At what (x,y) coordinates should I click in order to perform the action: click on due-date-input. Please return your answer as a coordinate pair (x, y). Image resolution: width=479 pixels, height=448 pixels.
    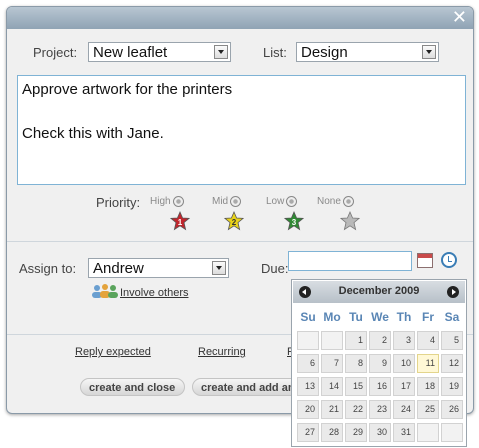
    Looking at the image, I should click on (350, 261).